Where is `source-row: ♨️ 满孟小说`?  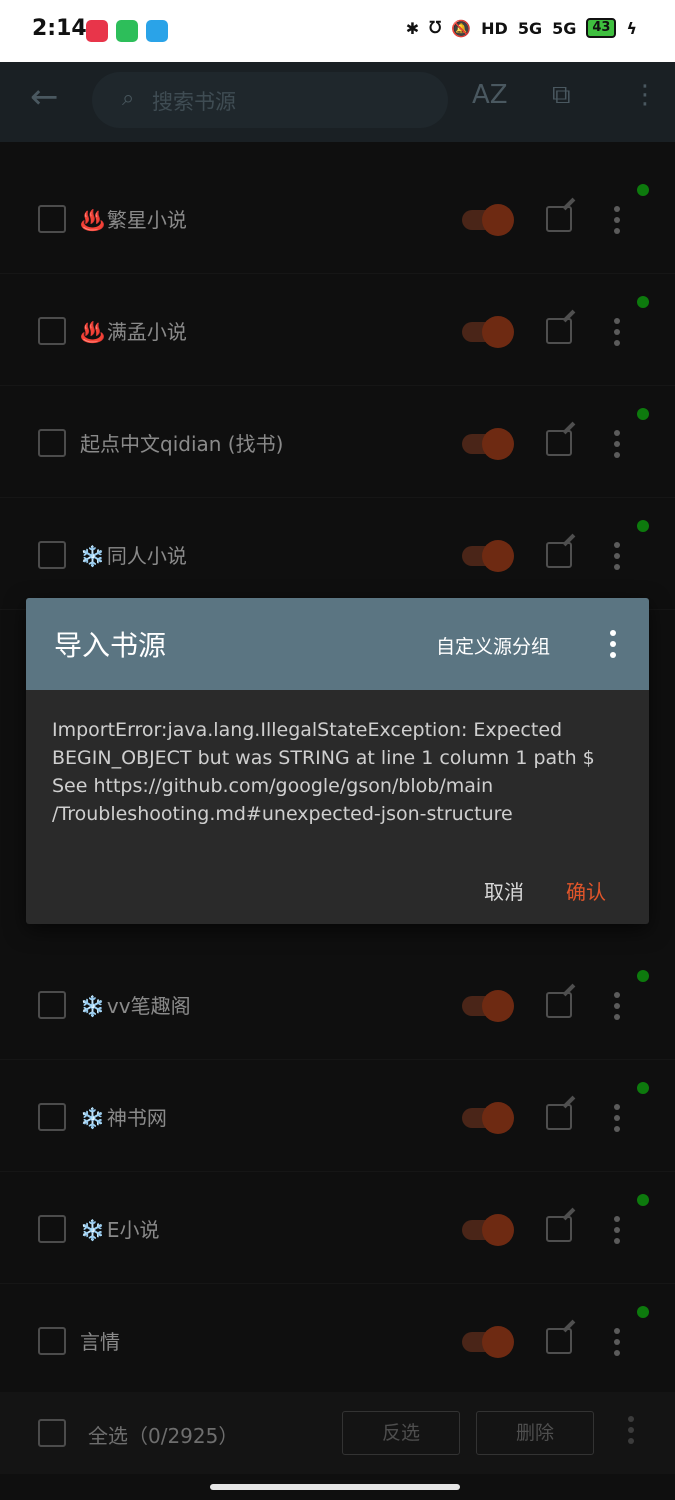
source-row: ♨️ 满孟小说 is located at coordinates (337, 330).